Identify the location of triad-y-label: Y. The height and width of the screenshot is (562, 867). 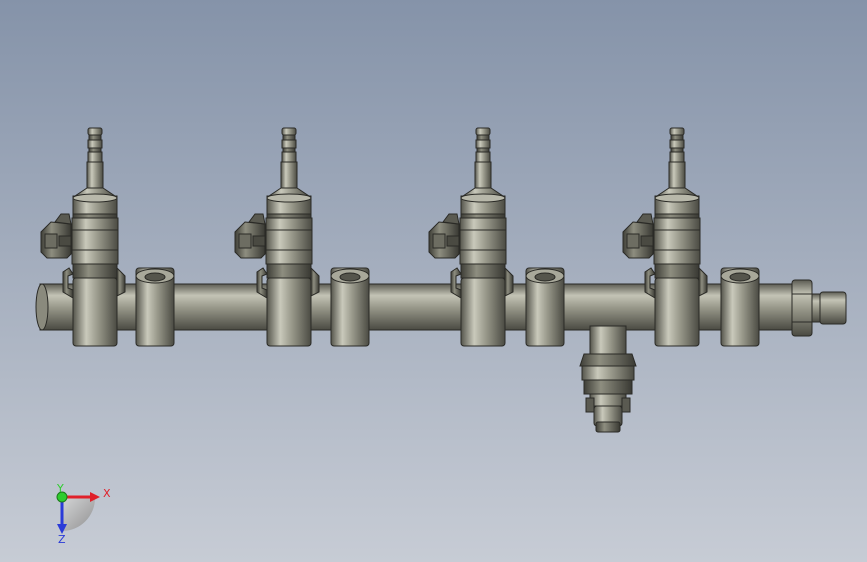
(60, 488).